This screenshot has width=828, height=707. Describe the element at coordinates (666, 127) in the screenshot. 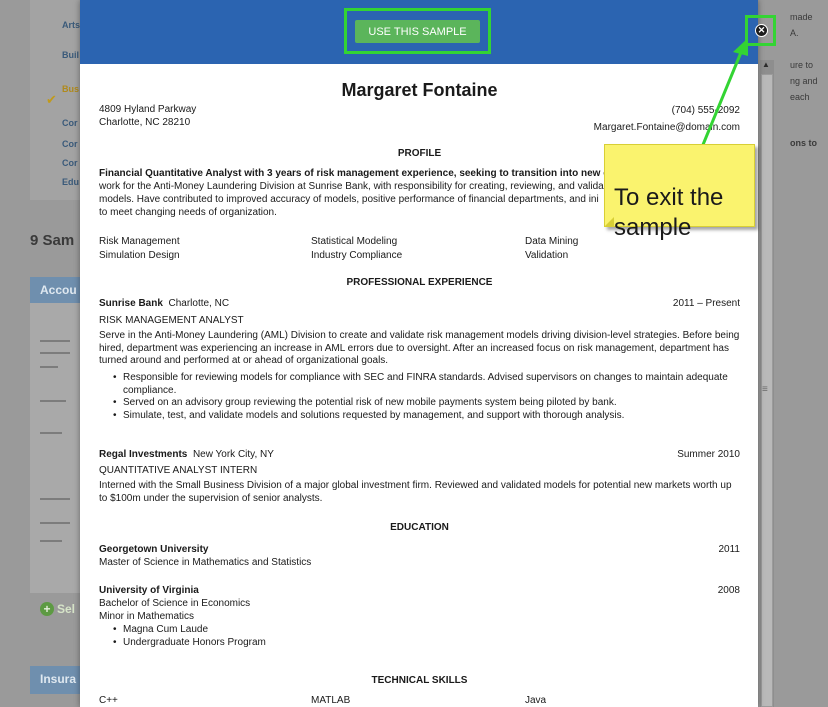

I see `email-address: Margaret.Fontaine@domain.com` at that location.